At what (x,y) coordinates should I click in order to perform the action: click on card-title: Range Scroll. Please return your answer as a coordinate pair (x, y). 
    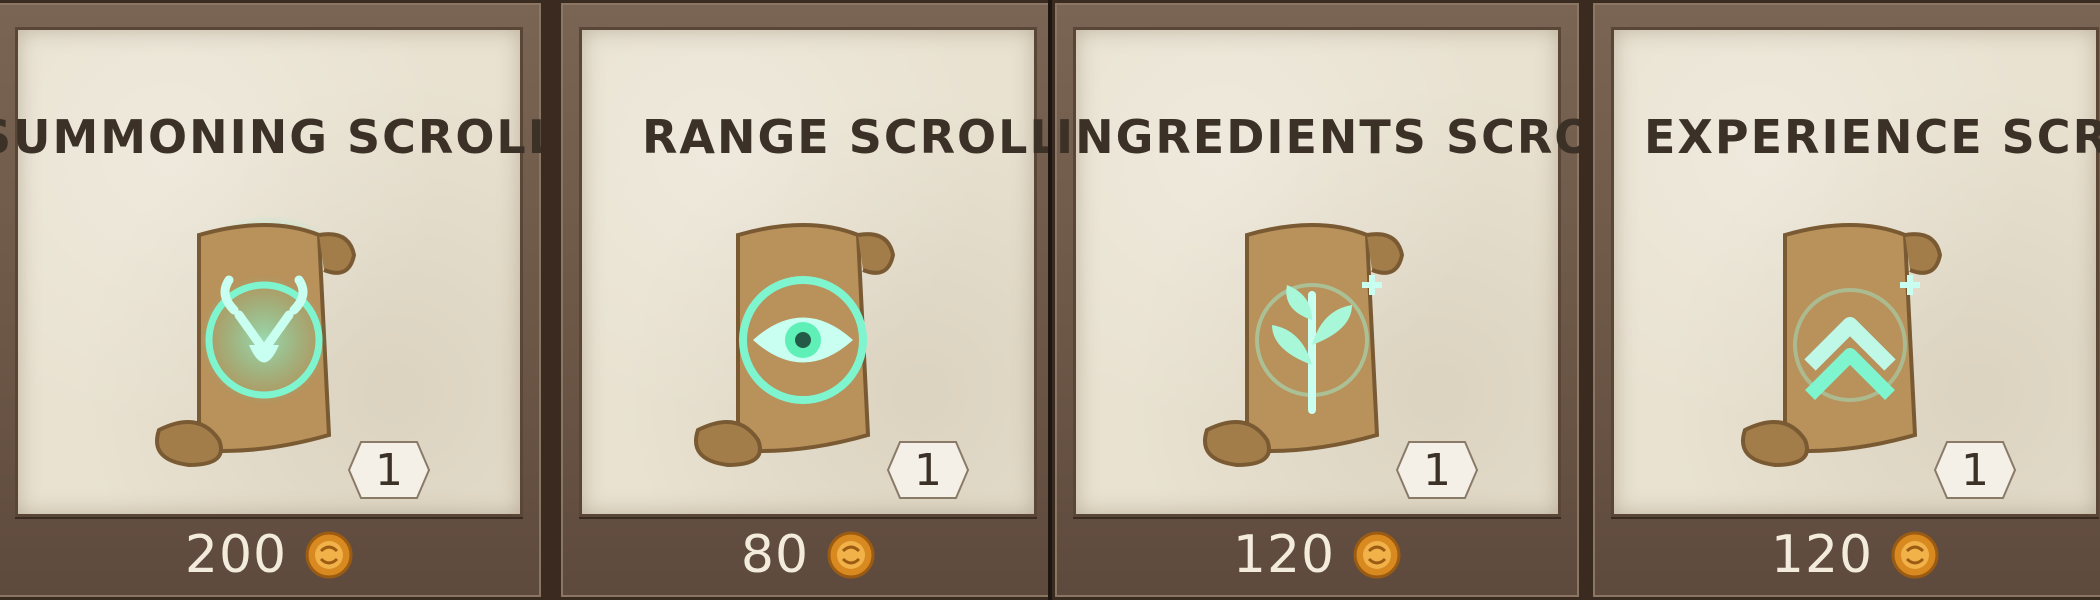
    Looking at the image, I should click on (850, 137).